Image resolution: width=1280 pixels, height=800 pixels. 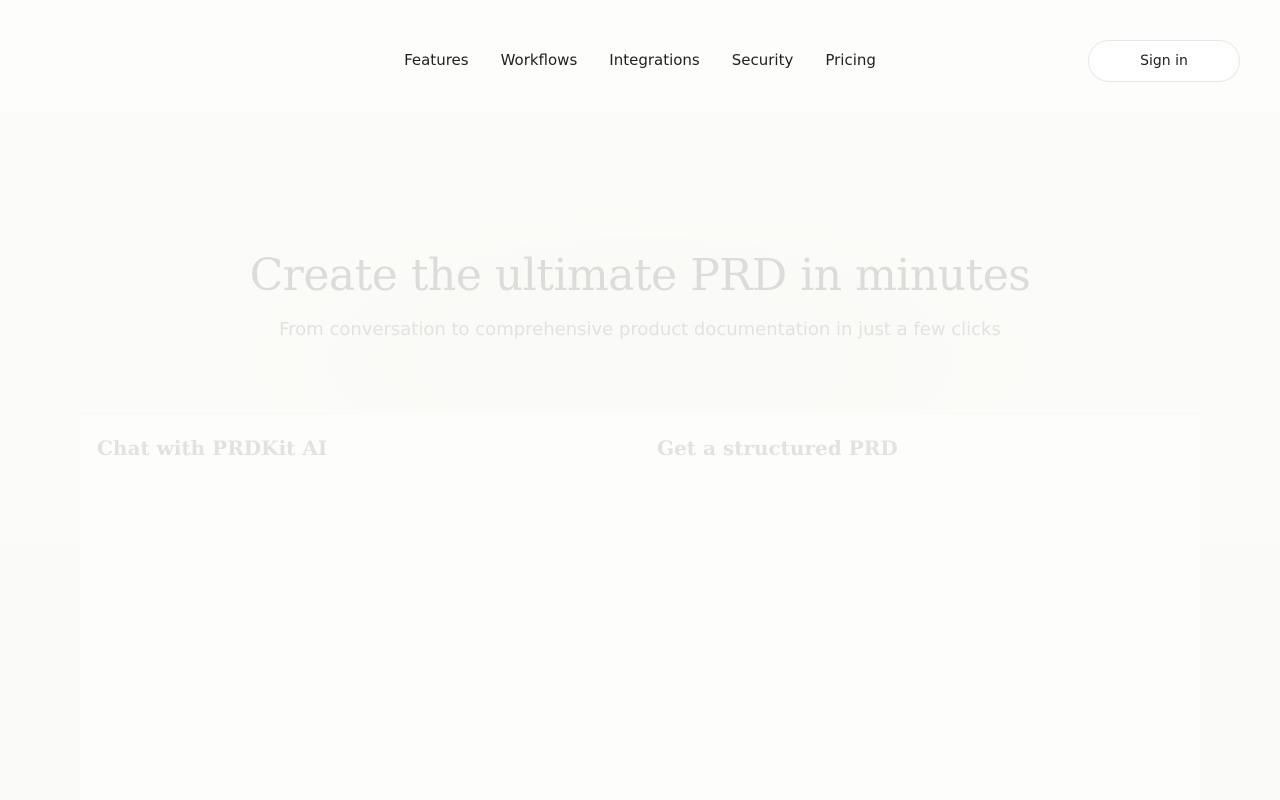 What do you see at coordinates (763, 60) in the screenshot?
I see `nav-item-security: Security` at bounding box center [763, 60].